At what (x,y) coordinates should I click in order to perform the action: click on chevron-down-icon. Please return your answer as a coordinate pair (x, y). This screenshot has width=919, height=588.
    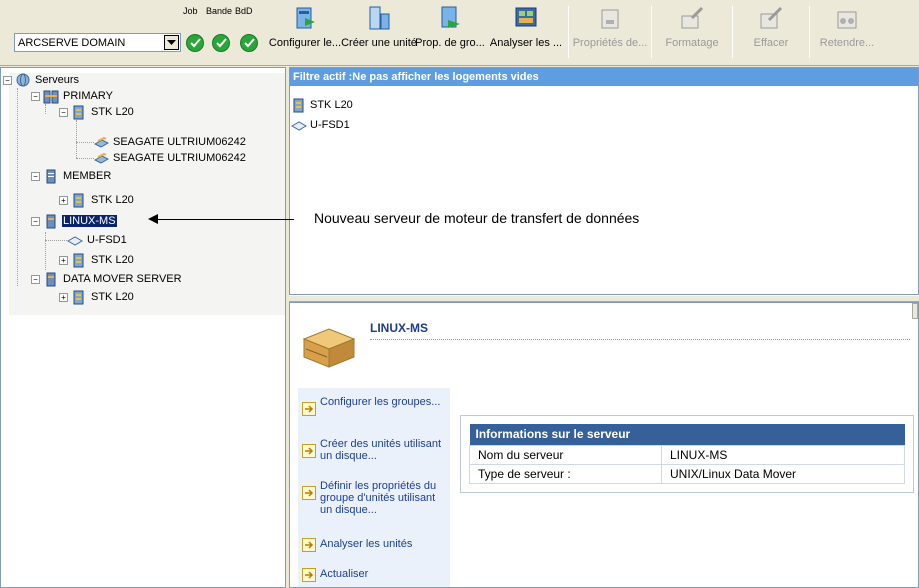
    Looking at the image, I should click on (171, 42).